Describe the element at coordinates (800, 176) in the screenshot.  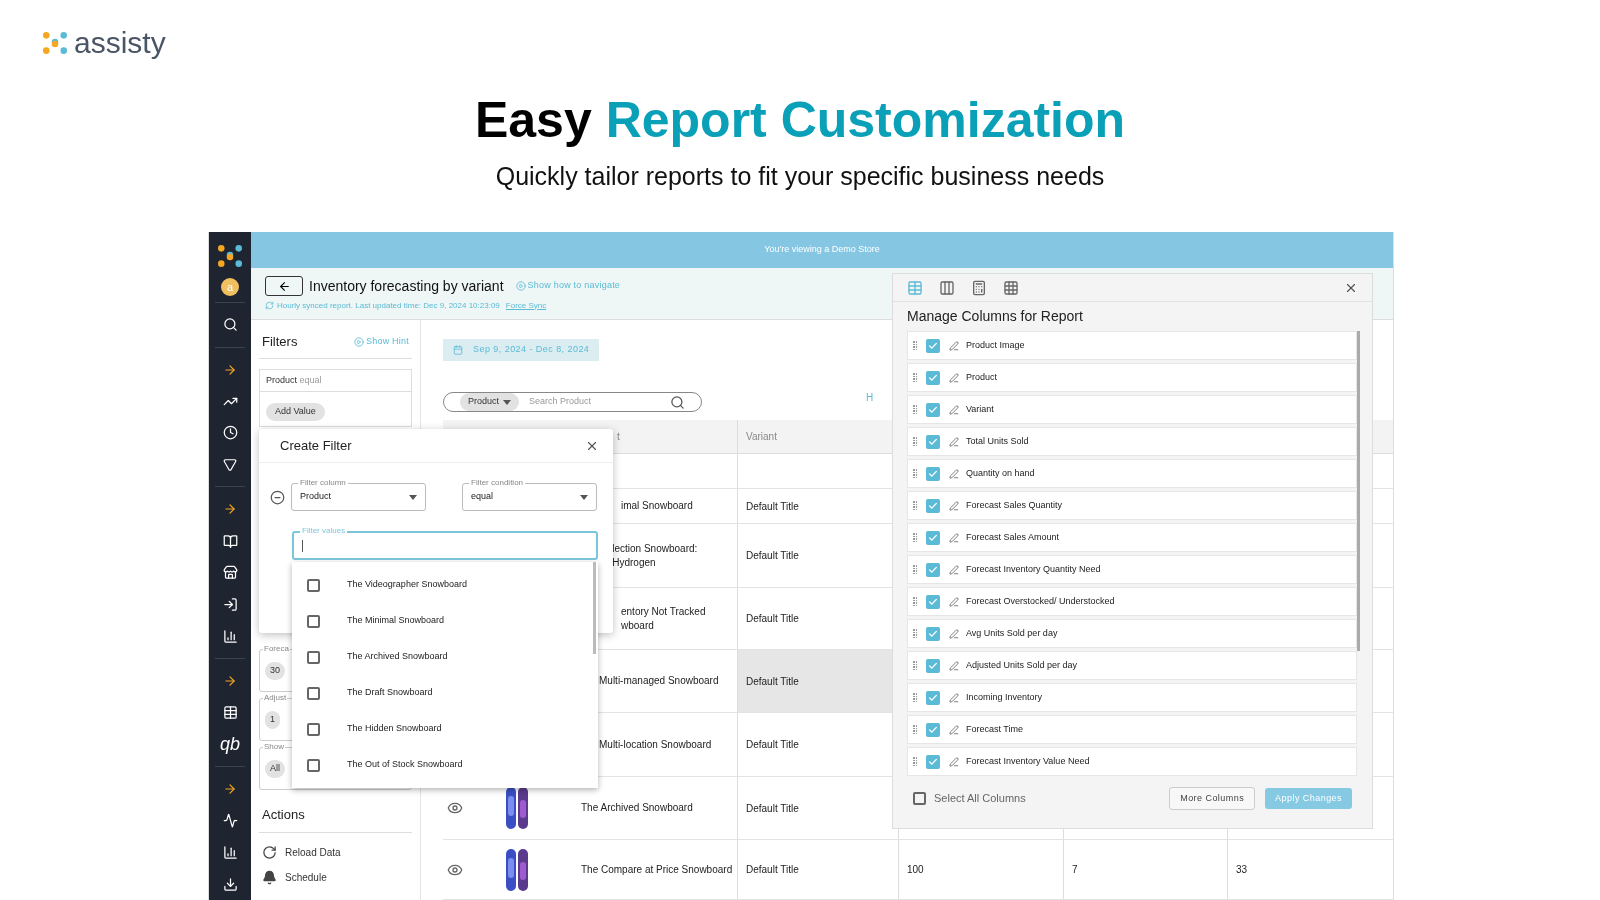
I see `subtitle: Quickly tailor reports to fit your specific business needs` at that location.